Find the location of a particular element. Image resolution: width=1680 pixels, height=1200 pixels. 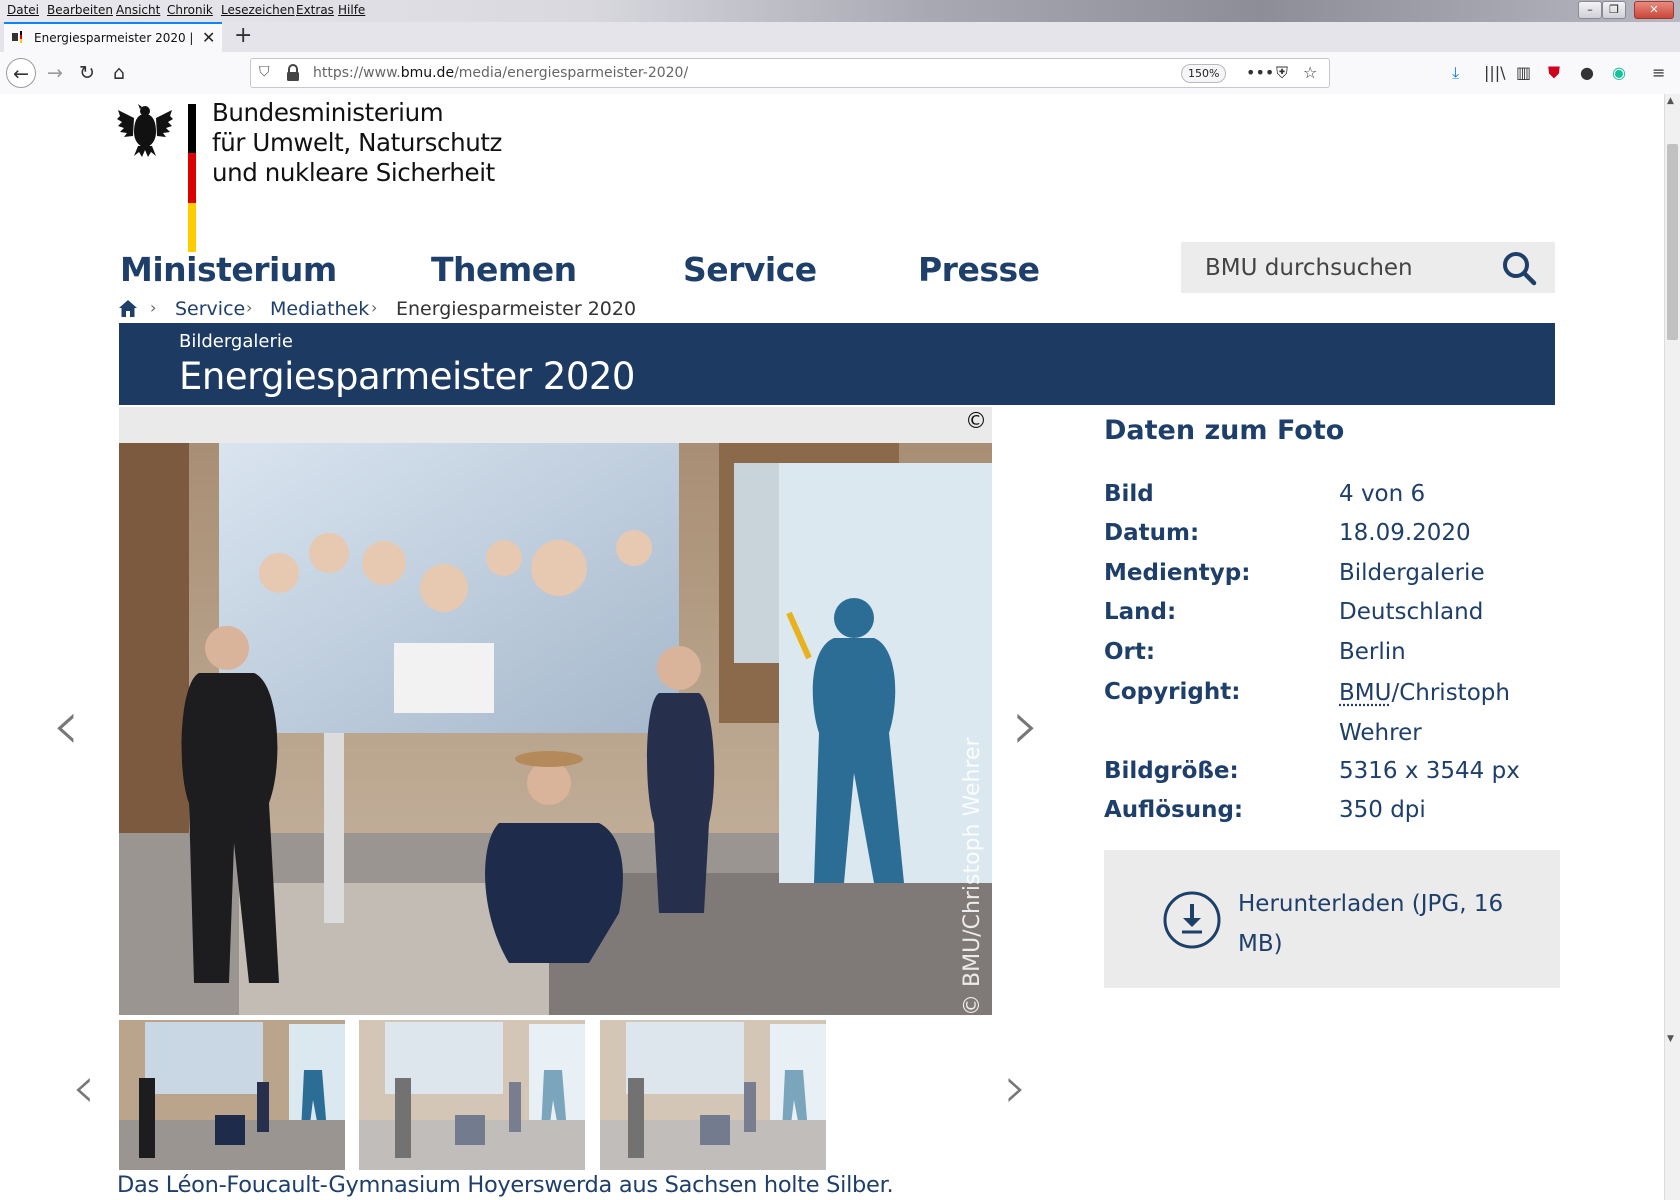

tab-title: Energiesparmeister 2020 | Medi is located at coordinates (114, 38).